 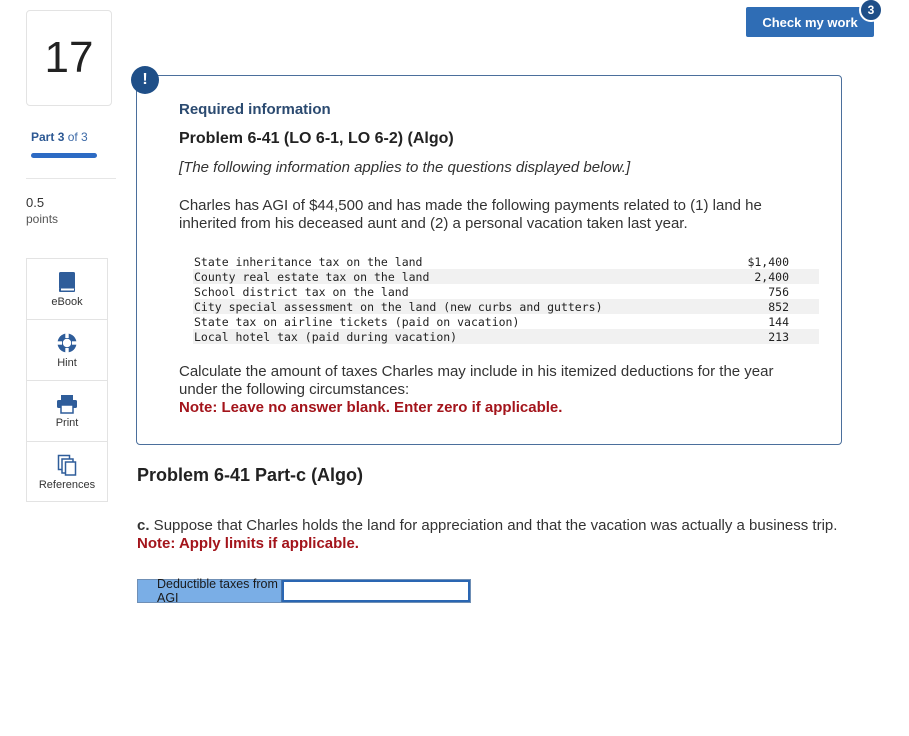 What do you see at coordinates (143, 525) in the screenshot?
I see `part-c-prefix: c.` at bounding box center [143, 525].